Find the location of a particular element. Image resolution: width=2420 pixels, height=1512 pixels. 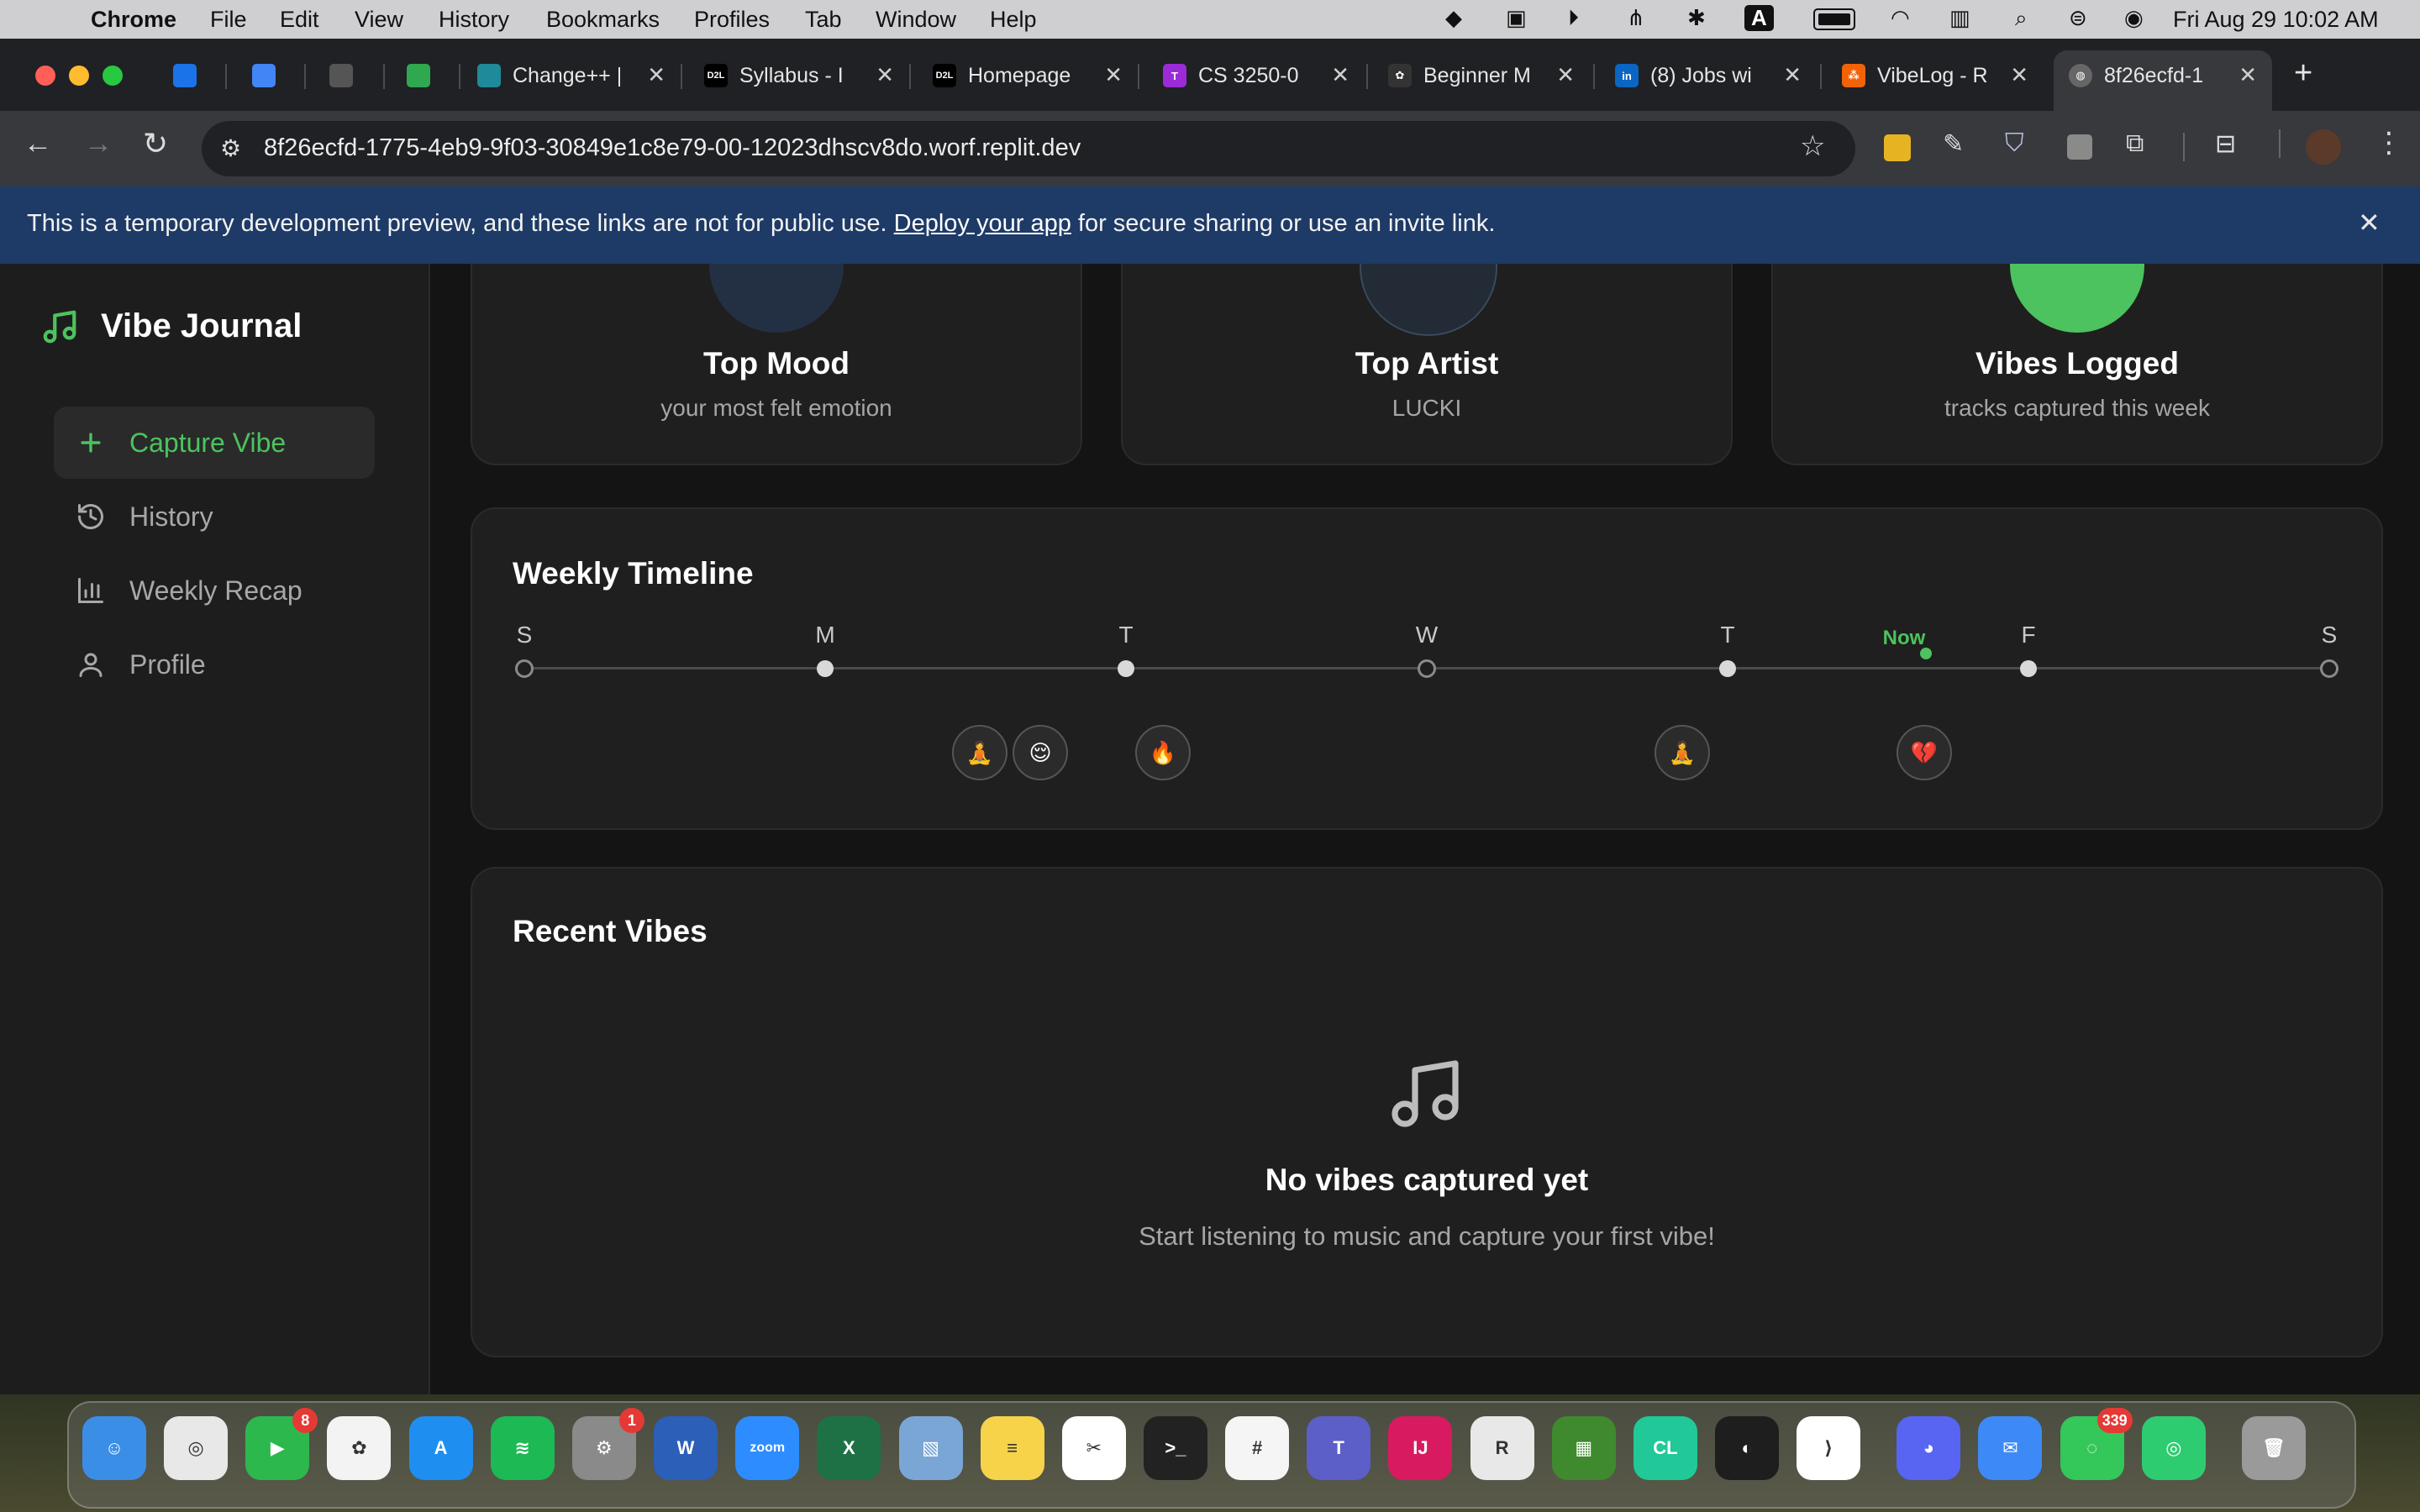

tab-outlook is located at coordinates (190, 75).